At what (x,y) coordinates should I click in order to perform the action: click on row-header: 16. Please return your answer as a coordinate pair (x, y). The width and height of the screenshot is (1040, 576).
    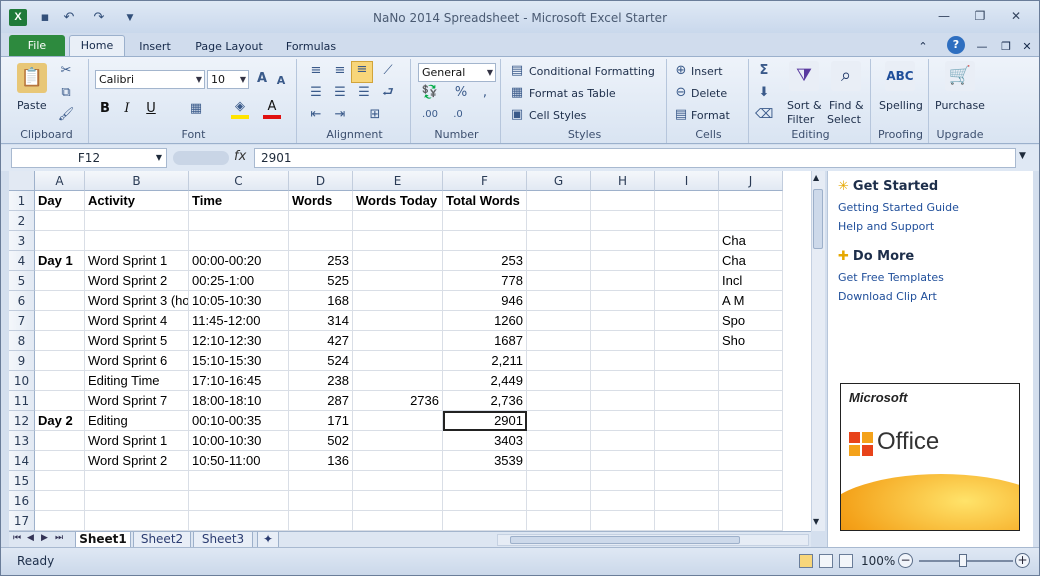
    Looking at the image, I should click on (22, 501).